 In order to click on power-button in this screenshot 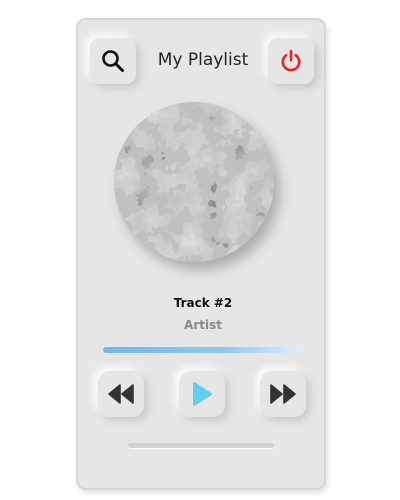, I will do `click(291, 61)`.